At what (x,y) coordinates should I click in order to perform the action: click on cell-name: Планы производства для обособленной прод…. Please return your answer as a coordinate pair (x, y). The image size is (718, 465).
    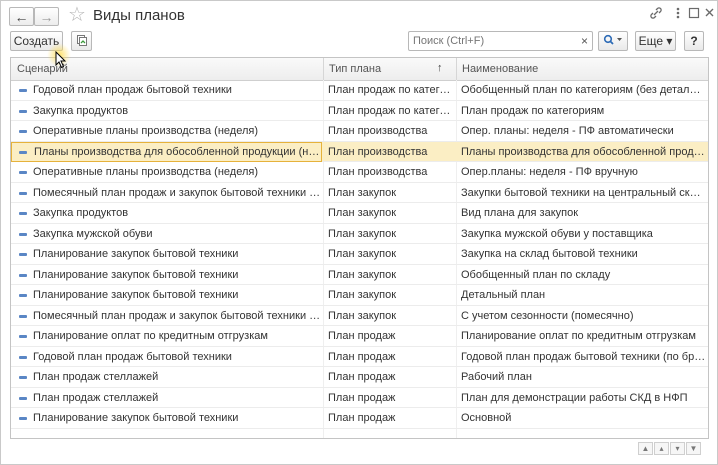
    Looking at the image, I should click on (583, 151).